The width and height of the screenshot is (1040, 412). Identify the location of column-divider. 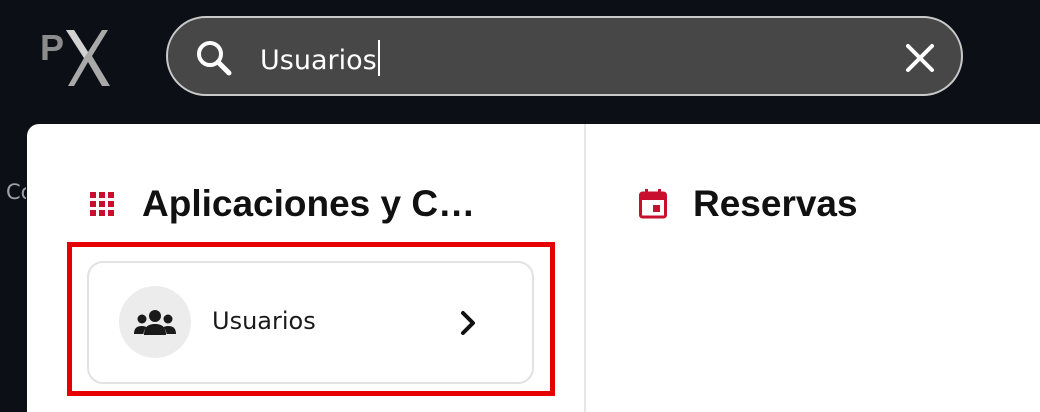
(585, 268).